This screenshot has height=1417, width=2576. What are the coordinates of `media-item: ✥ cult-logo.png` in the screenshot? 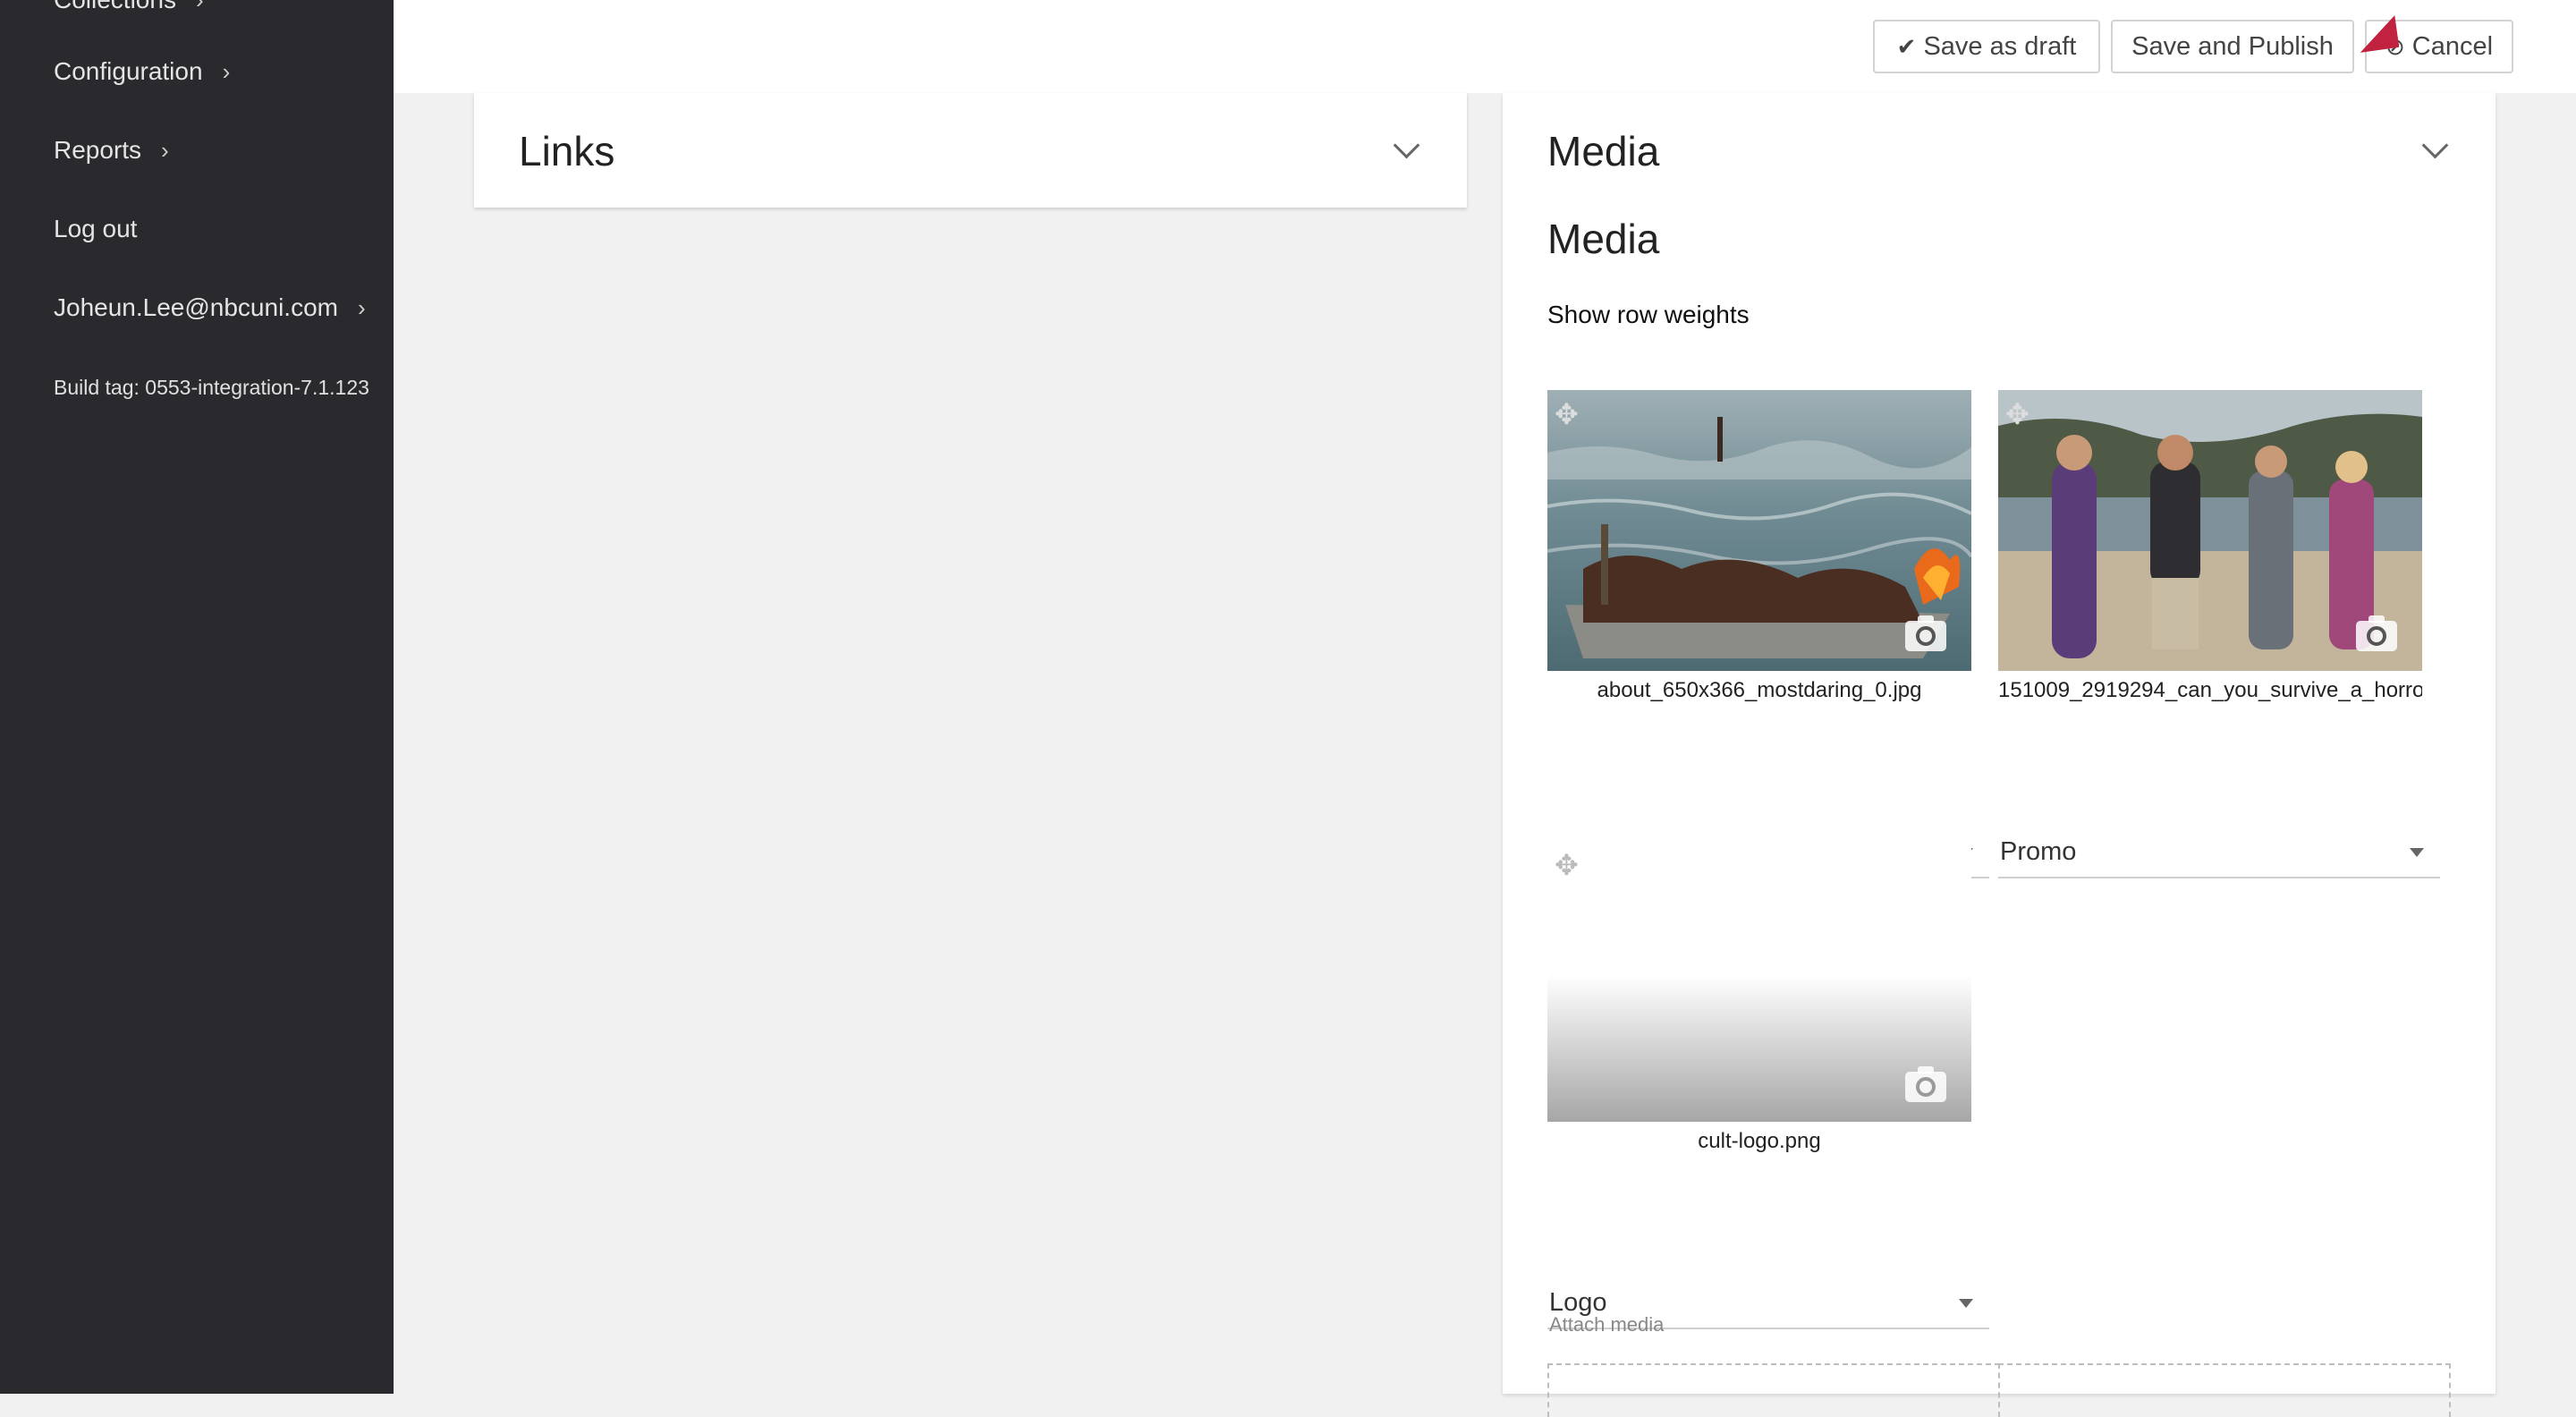 It's located at (1759, 997).